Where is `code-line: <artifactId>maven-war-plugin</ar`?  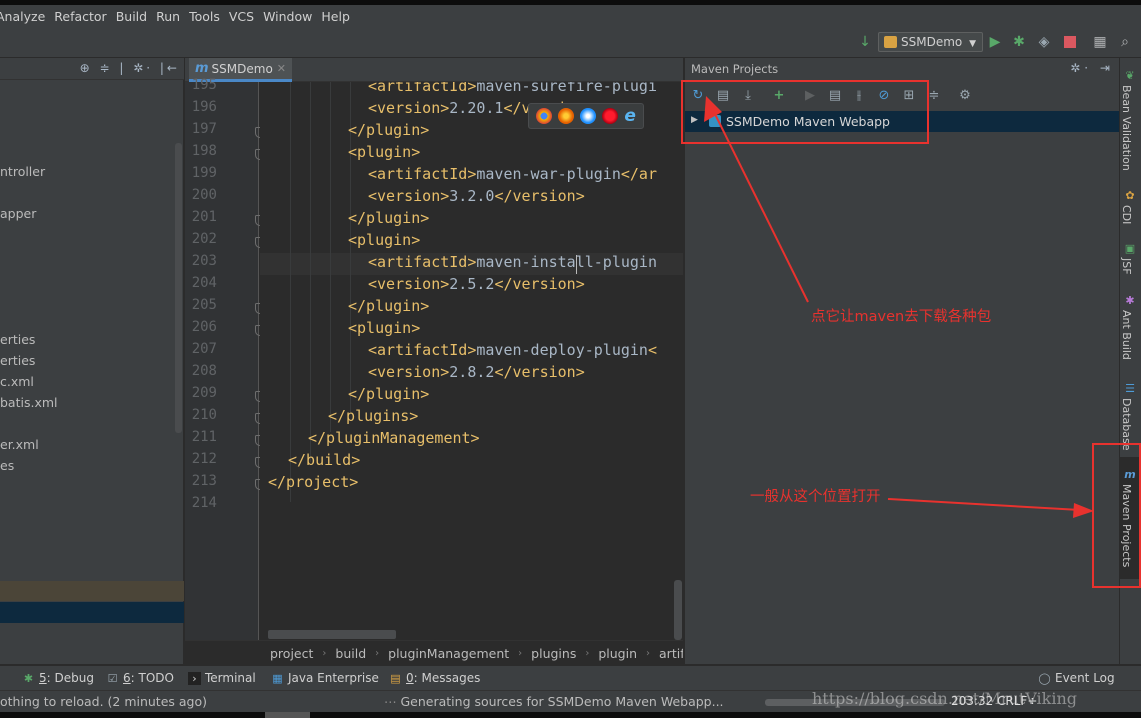
code-line: <artifactId>maven-war-plugin</ar is located at coordinates (512, 174).